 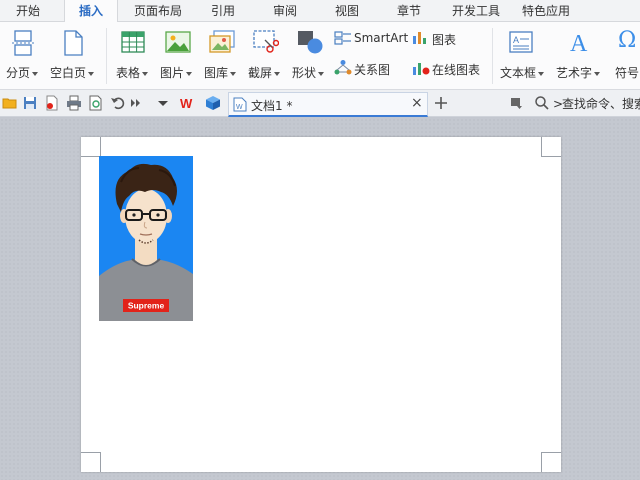 What do you see at coordinates (320, 11) in the screenshot?
I see `menu-bar: 开始 插入 页面布局 引用 审阅 视图 章节 开发工具 特色应用` at bounding box center [320, 11].